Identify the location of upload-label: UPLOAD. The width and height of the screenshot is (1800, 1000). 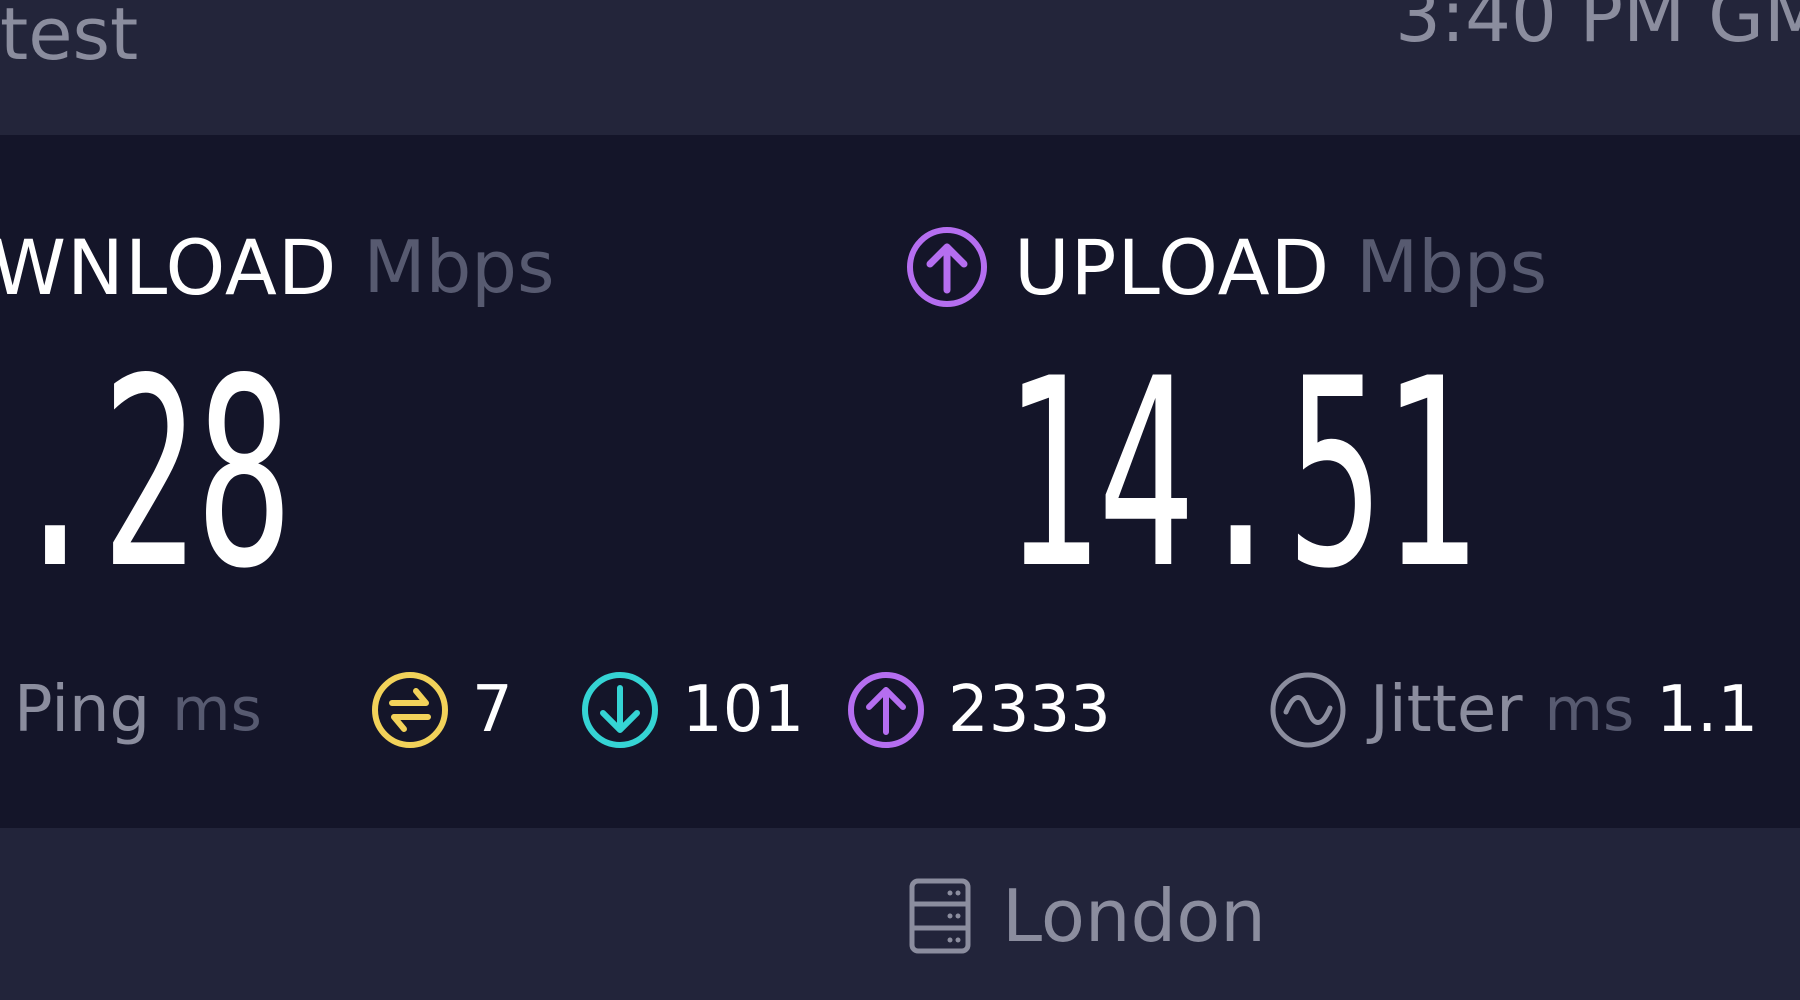
(1172, 267).